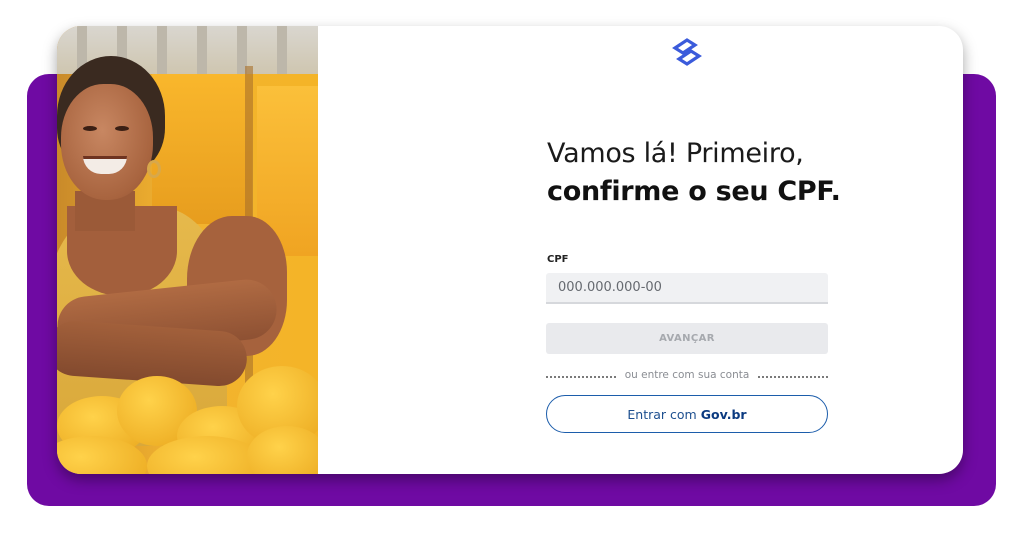 This screenshot has height=536, width=1024. What do you see at coordinates (107, 142) in the screenshot?
I see `person-face` at bounding box center [107, 142].